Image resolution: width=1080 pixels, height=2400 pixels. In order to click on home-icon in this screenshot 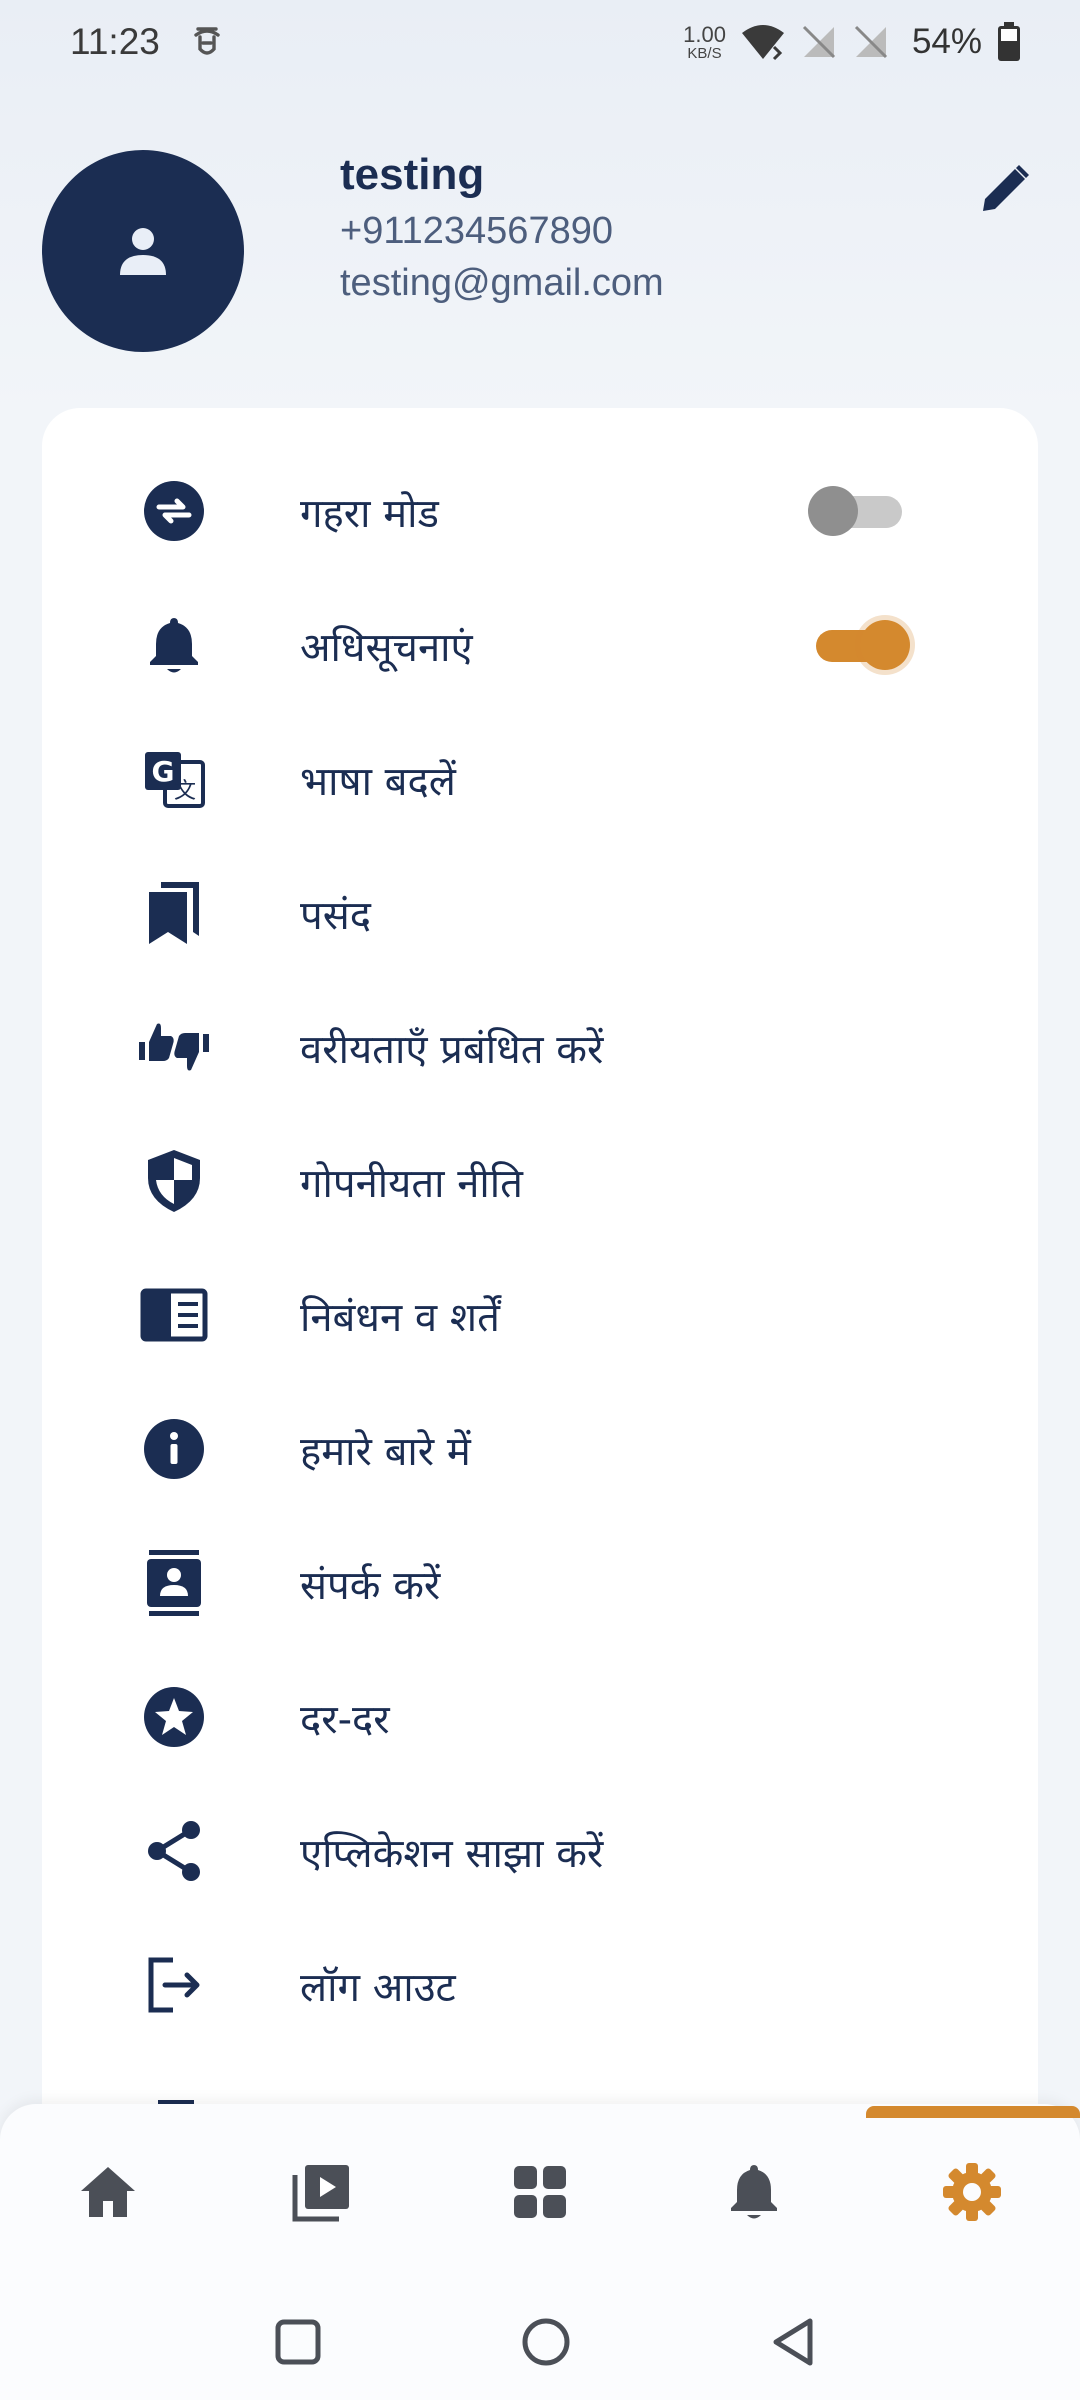, I will do `click(108, 2192)`.